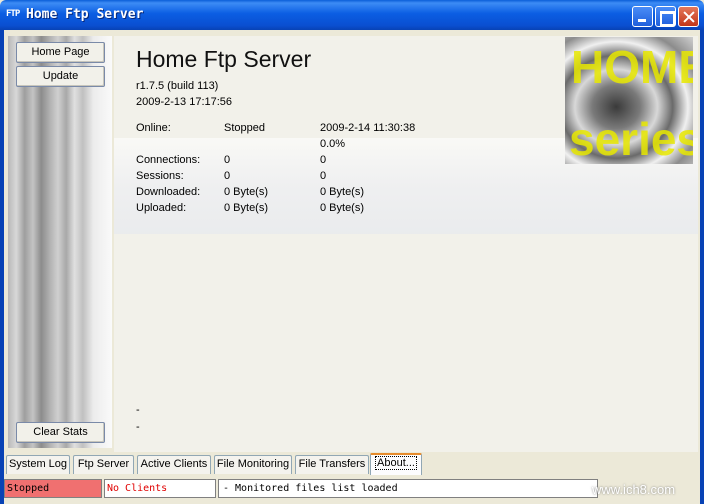 The width and height of the screenshot is (704, 504). I want to click on tab-label: Active Clients, so click(174, 464).